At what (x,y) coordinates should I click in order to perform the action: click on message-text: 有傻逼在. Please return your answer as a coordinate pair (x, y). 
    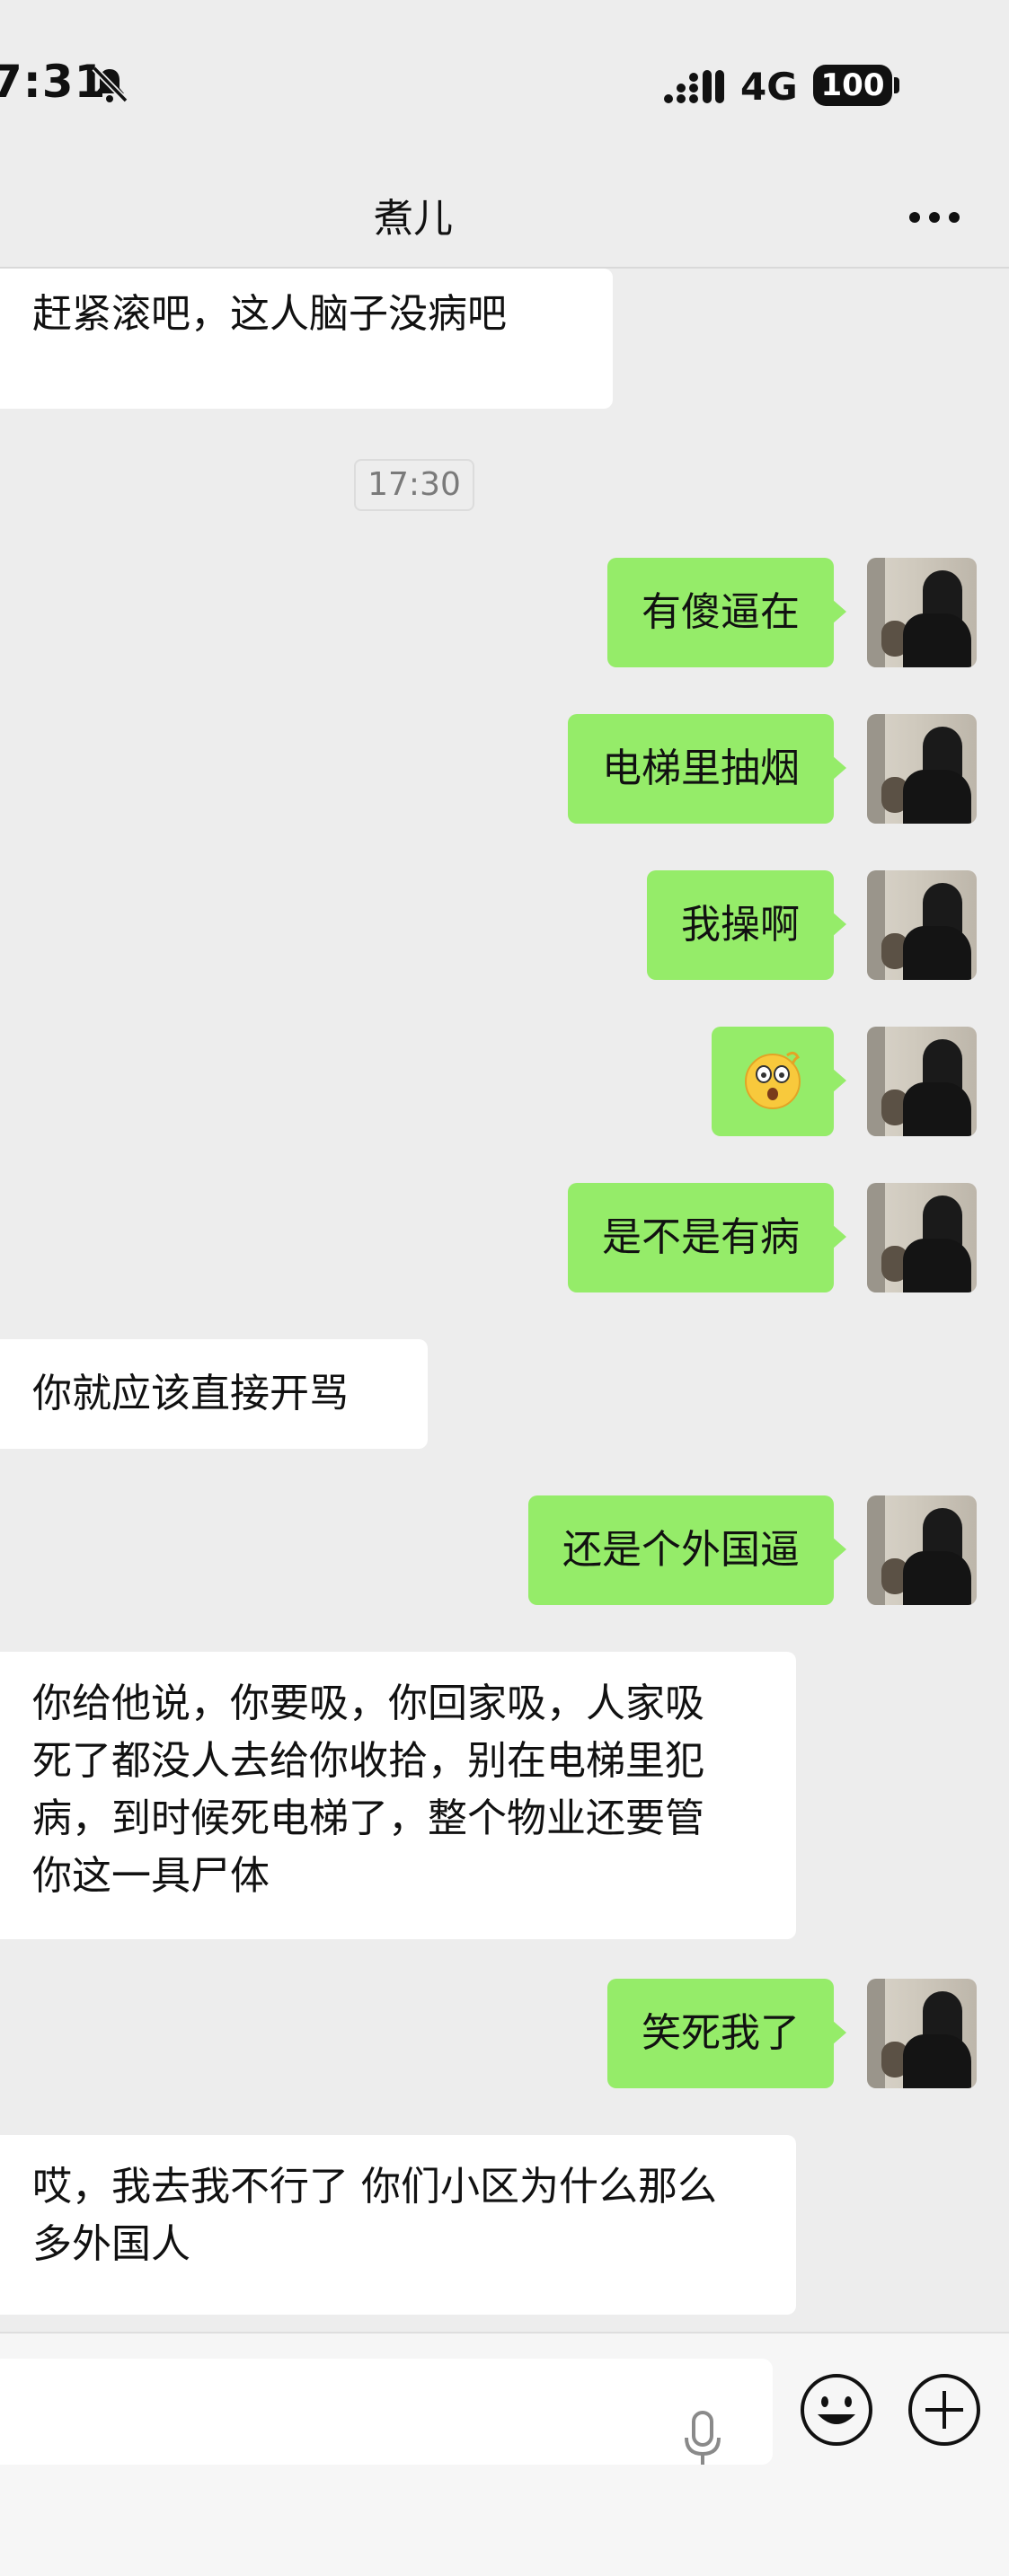
    Looking at the image, I should click on (721, 612).